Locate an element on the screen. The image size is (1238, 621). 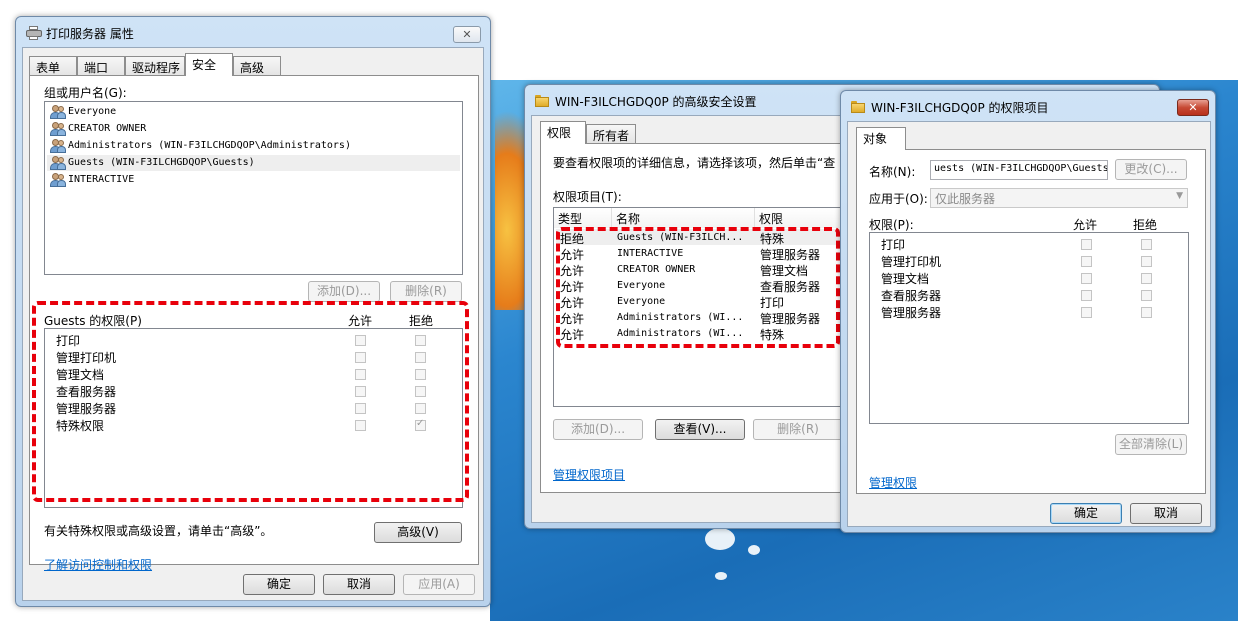
apply-to-label: 应用于(O): is located at coordinates (898, 199).